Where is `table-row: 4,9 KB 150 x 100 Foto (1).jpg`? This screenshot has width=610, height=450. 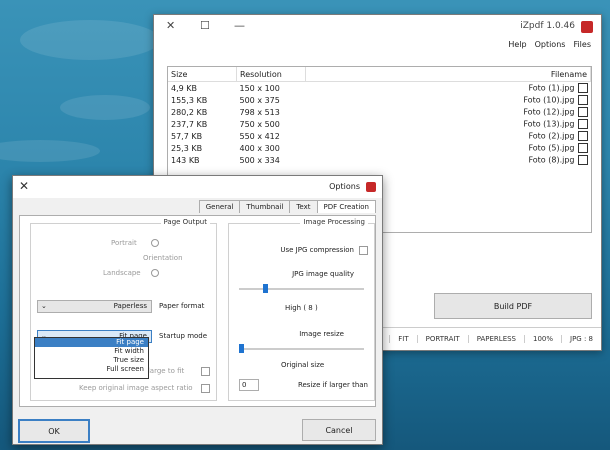 table-row: 4,9 KB 150 x 100 Foto (1).jpg is located at coordinates (379, 88).